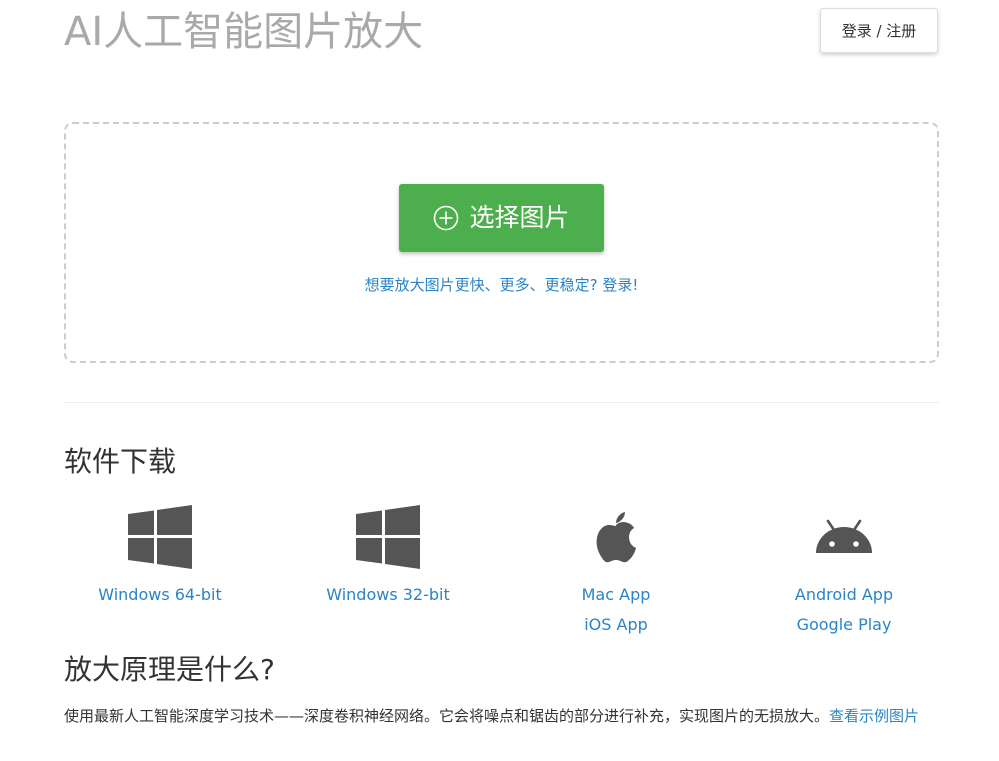 This screenshot has height=761, width=999. I want to click on windows-32-link: Windows 32-bit, so click(388, 595).